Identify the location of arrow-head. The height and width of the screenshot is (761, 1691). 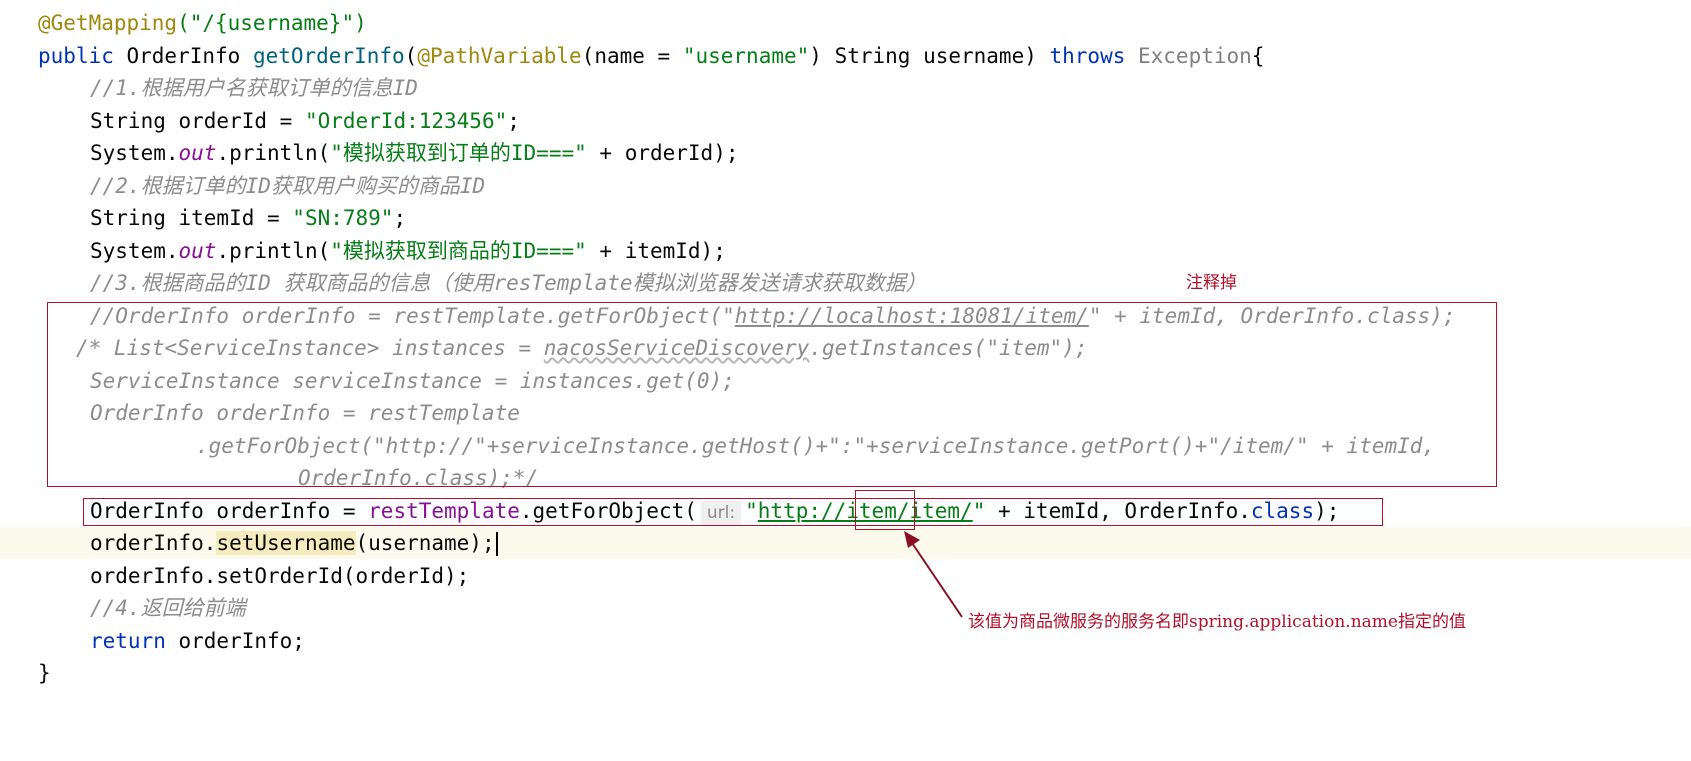
(912, 539).